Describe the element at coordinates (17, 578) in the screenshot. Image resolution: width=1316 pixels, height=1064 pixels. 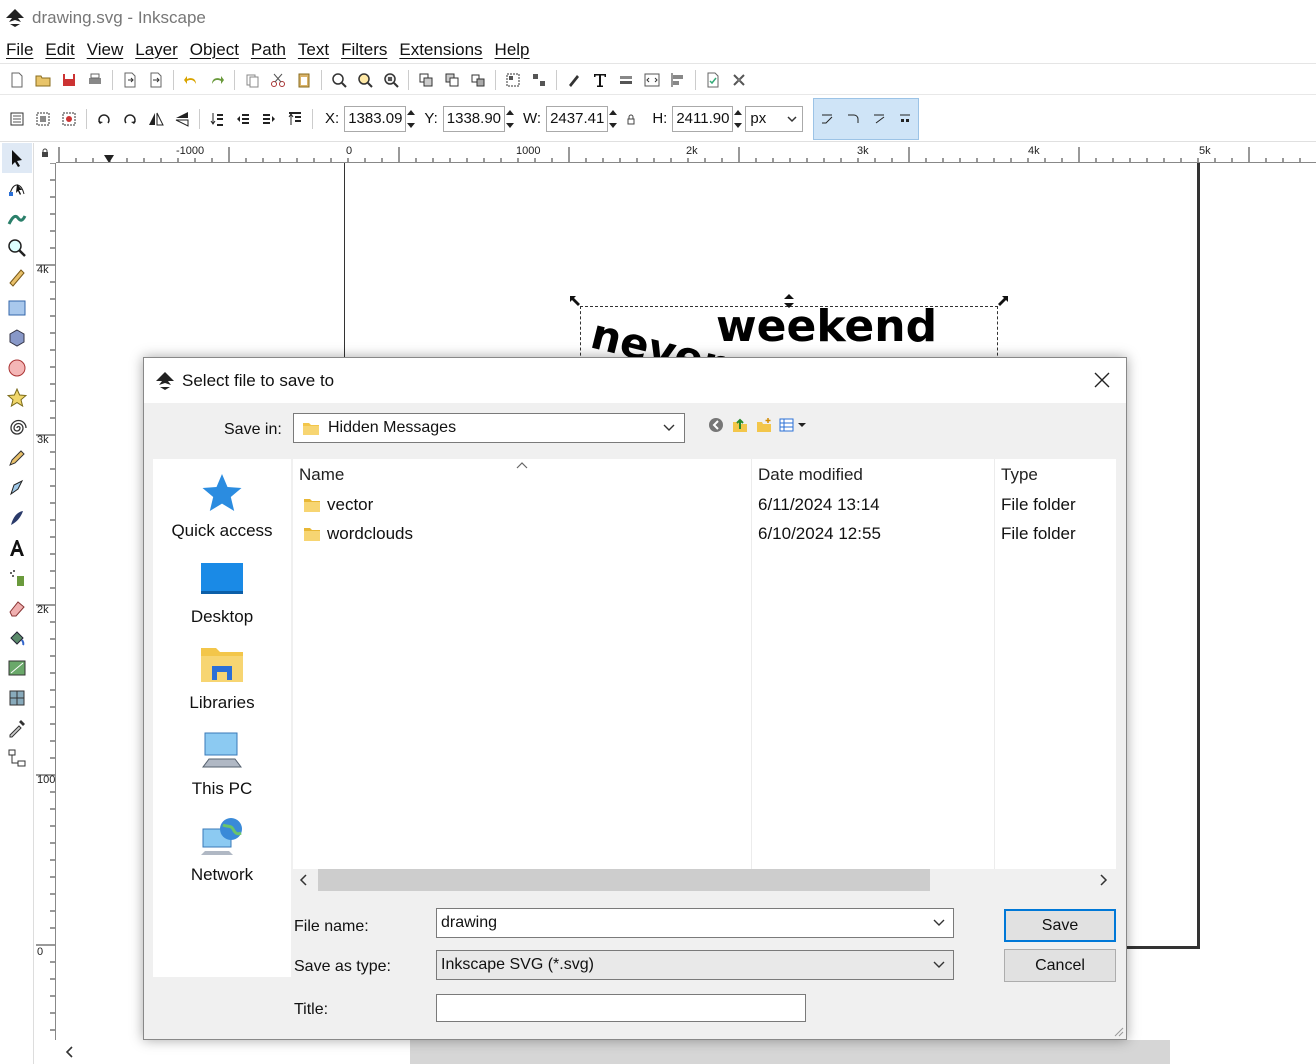
I see `spray-tool-icon` at that location.